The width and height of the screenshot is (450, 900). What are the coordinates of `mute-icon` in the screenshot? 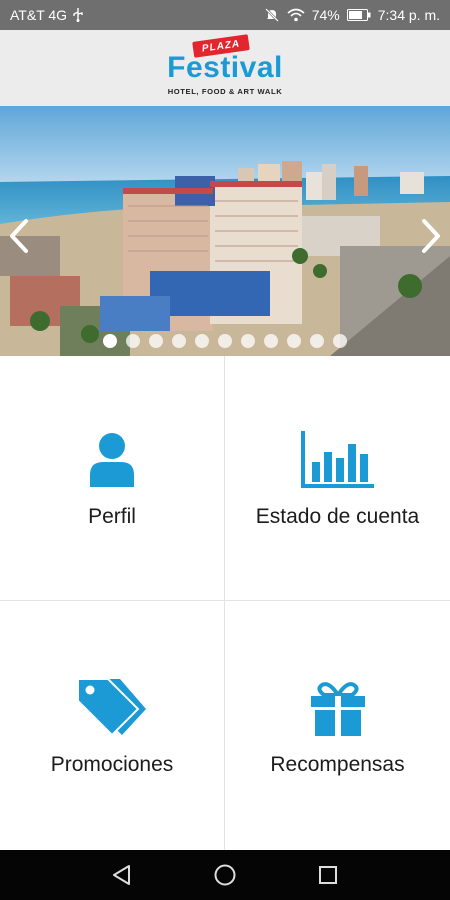 It's located at (272, 15).